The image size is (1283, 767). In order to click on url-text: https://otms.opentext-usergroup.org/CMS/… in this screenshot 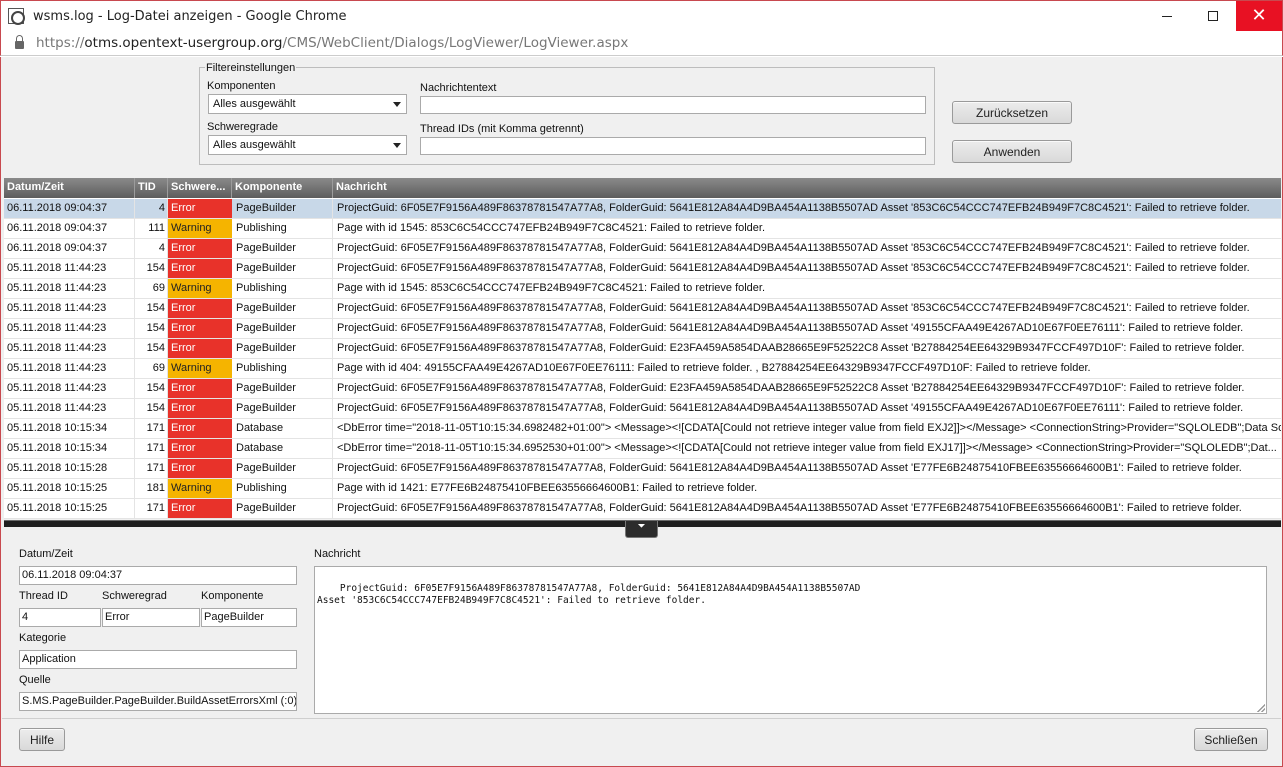, I will do `click(332, 43)`.